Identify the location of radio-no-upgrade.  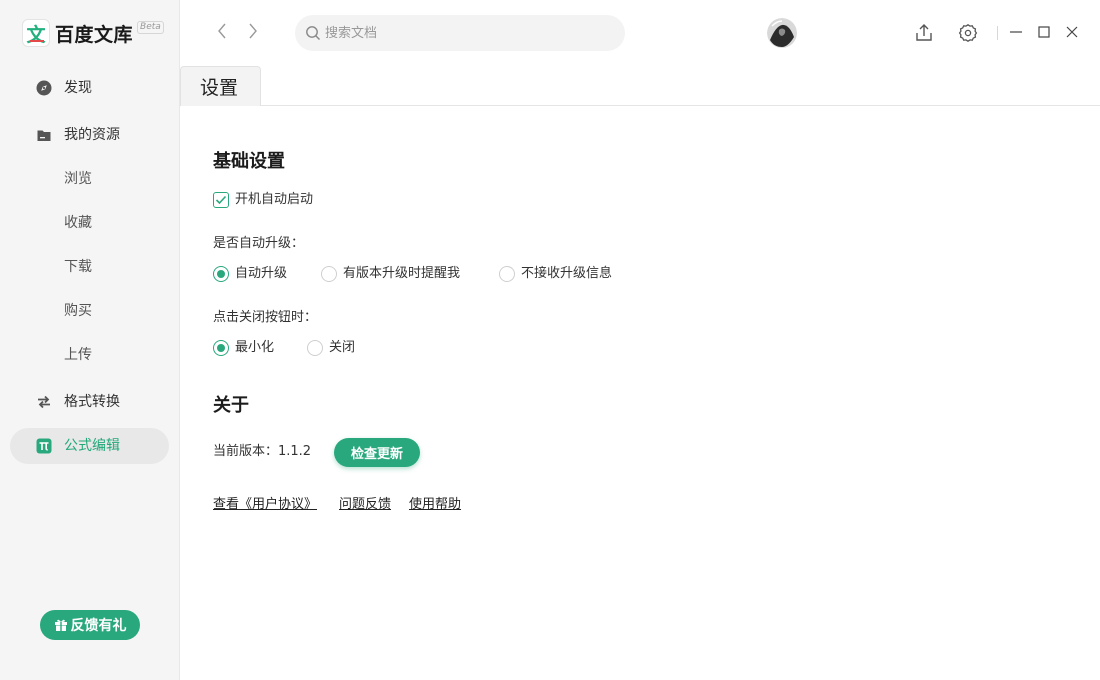
(507, 274).